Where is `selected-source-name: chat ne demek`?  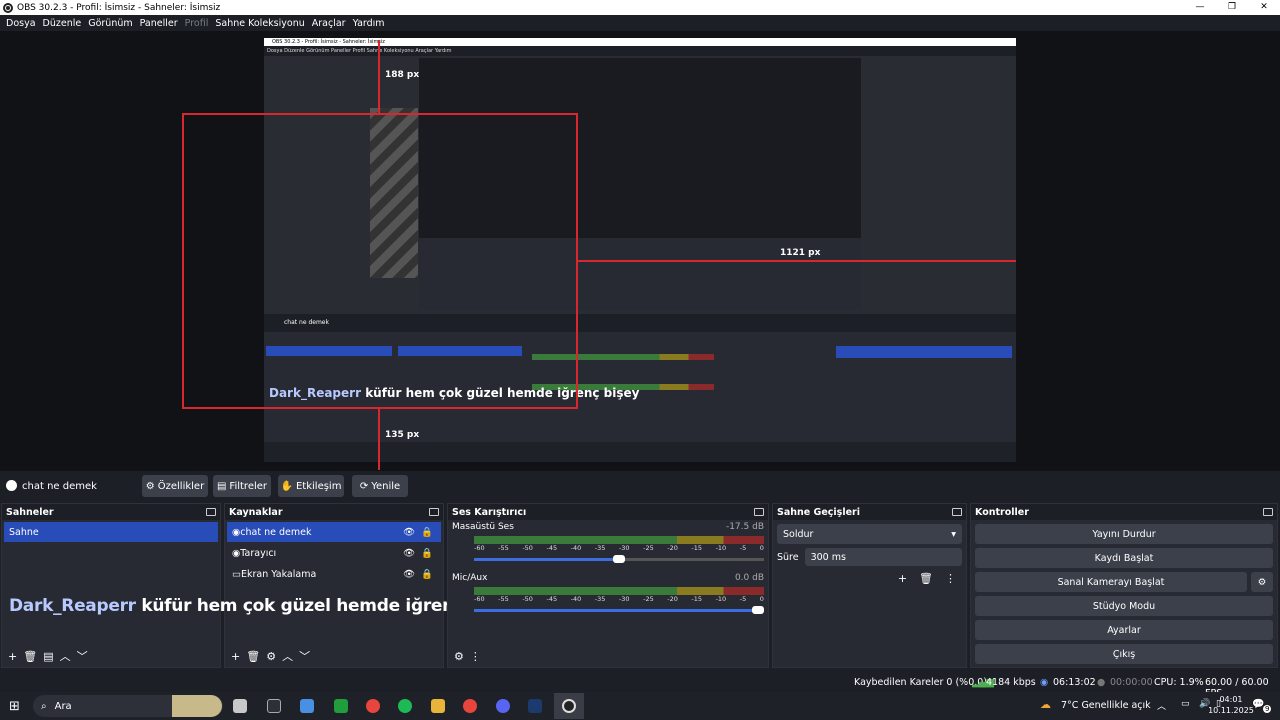 selected-source-name: chat ne demek is located at coordinates (59, 486).